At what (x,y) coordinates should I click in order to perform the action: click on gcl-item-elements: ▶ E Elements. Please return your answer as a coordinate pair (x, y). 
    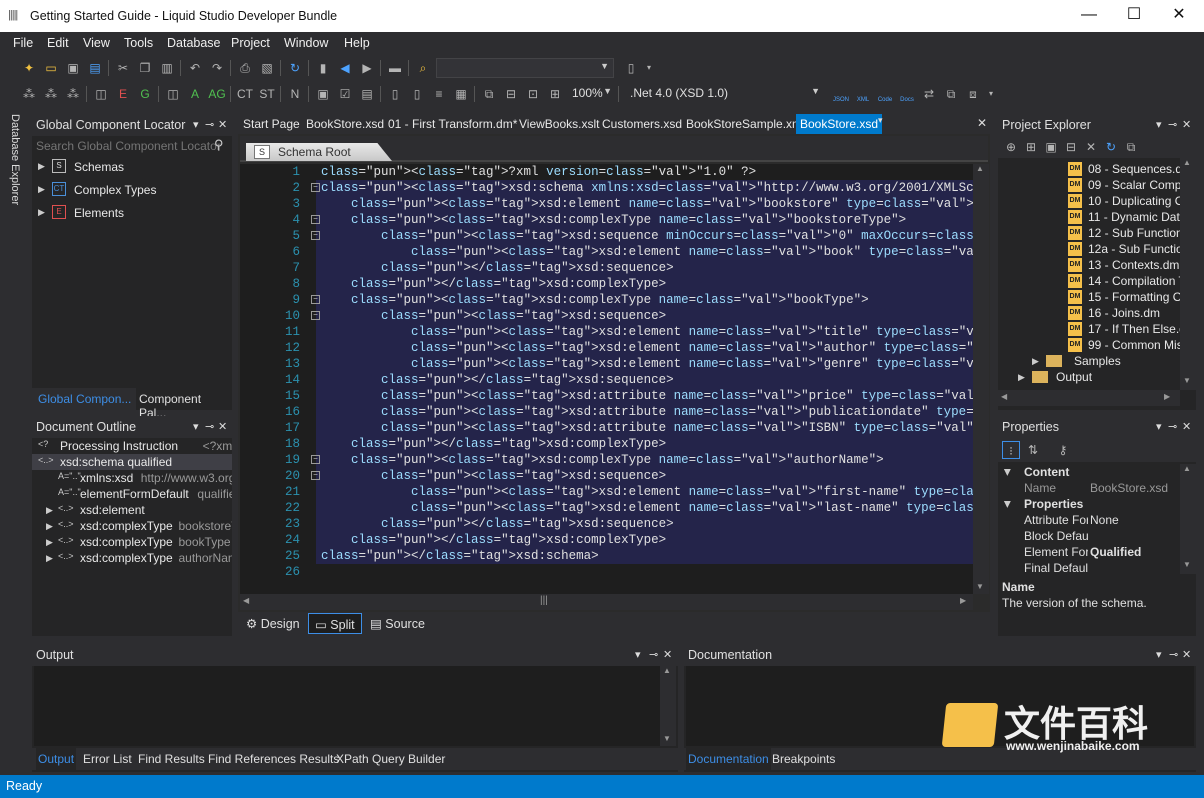
    Looking at the image, I should click on (132, 213).